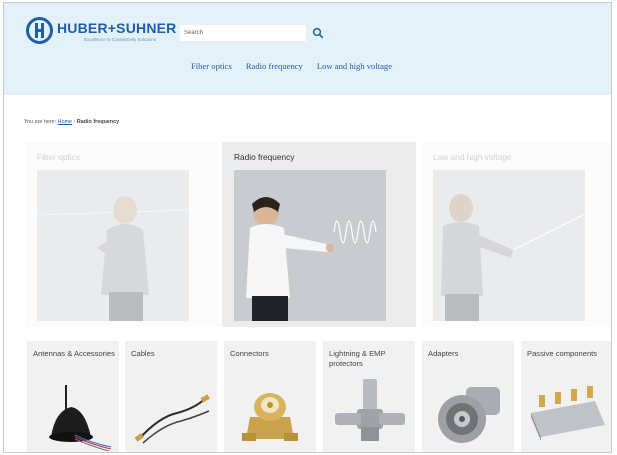 This screenshot has width=617, height=455. What do you see at coordinates (58, 157) in the screenshot?
I see `category-label: Fiber optics` at bounding box center [58, 157].